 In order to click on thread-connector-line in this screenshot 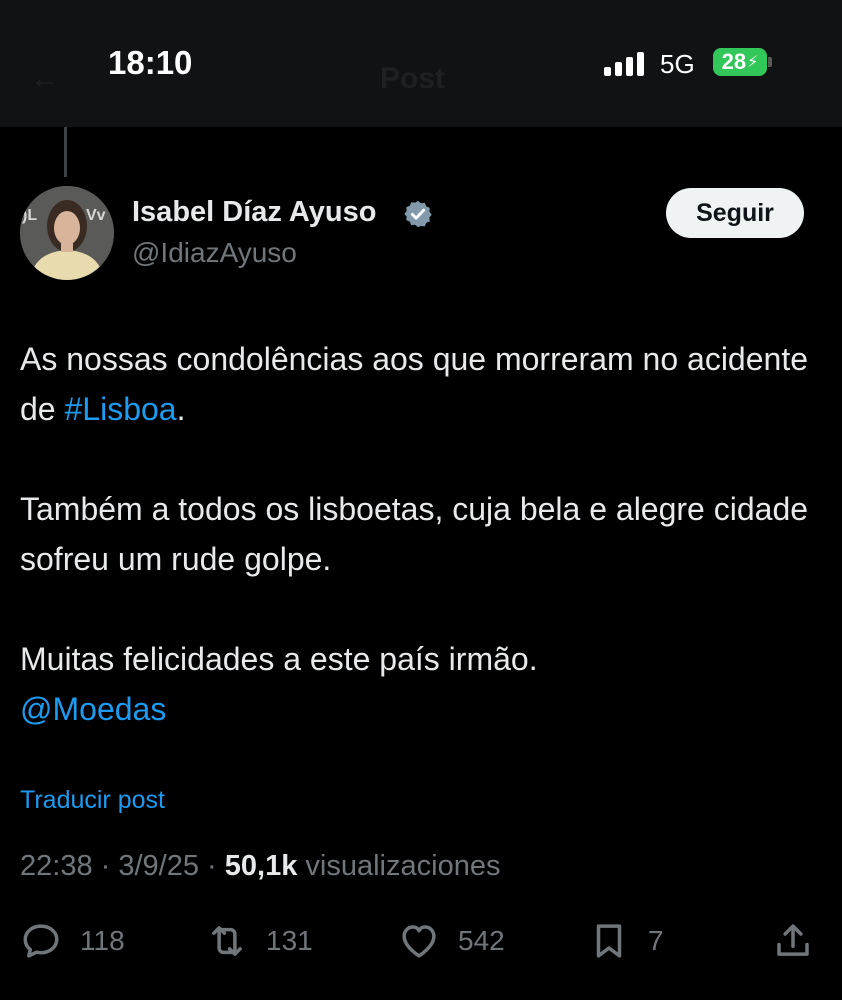, I will do `click(65, 152)`.